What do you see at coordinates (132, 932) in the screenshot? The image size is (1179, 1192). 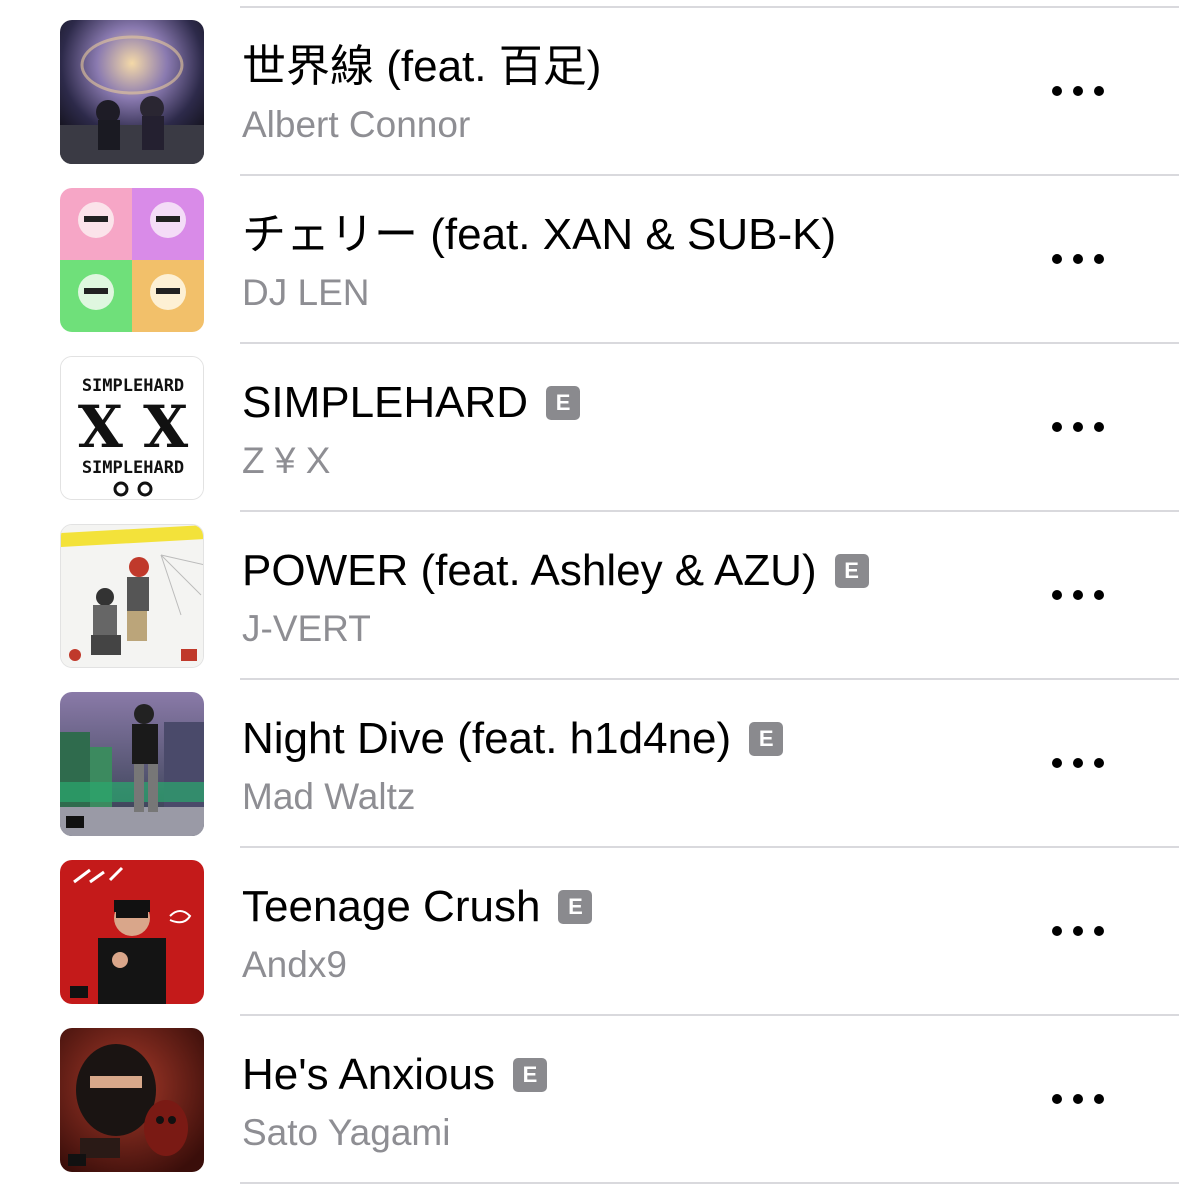 I see `album-art-red-icon` at bounding box center [132, 932].